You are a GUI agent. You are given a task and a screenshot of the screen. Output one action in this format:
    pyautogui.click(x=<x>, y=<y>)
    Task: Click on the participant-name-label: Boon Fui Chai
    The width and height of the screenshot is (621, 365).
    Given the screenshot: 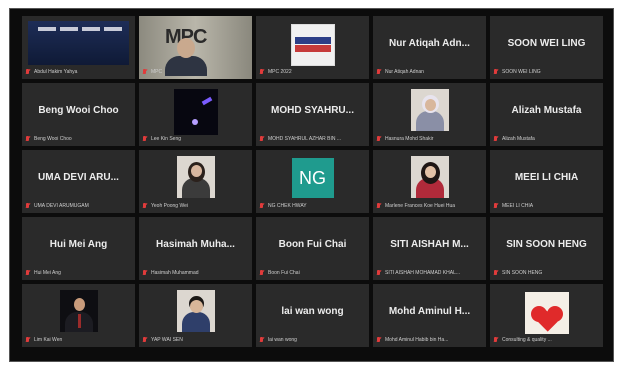 What is the action you would take?
    pyautogui.click(x=312, y=273)
    